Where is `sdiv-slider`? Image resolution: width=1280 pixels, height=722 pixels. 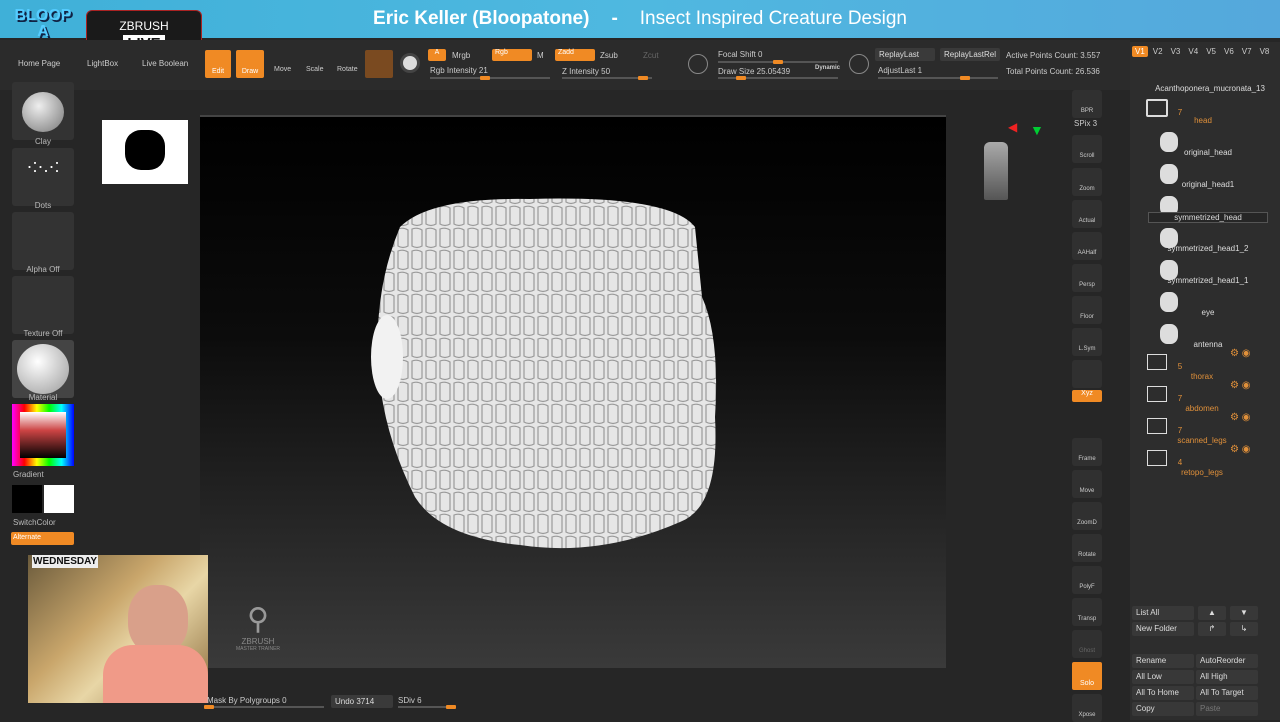
sdiv-slider is located at coordinates (427, 707).